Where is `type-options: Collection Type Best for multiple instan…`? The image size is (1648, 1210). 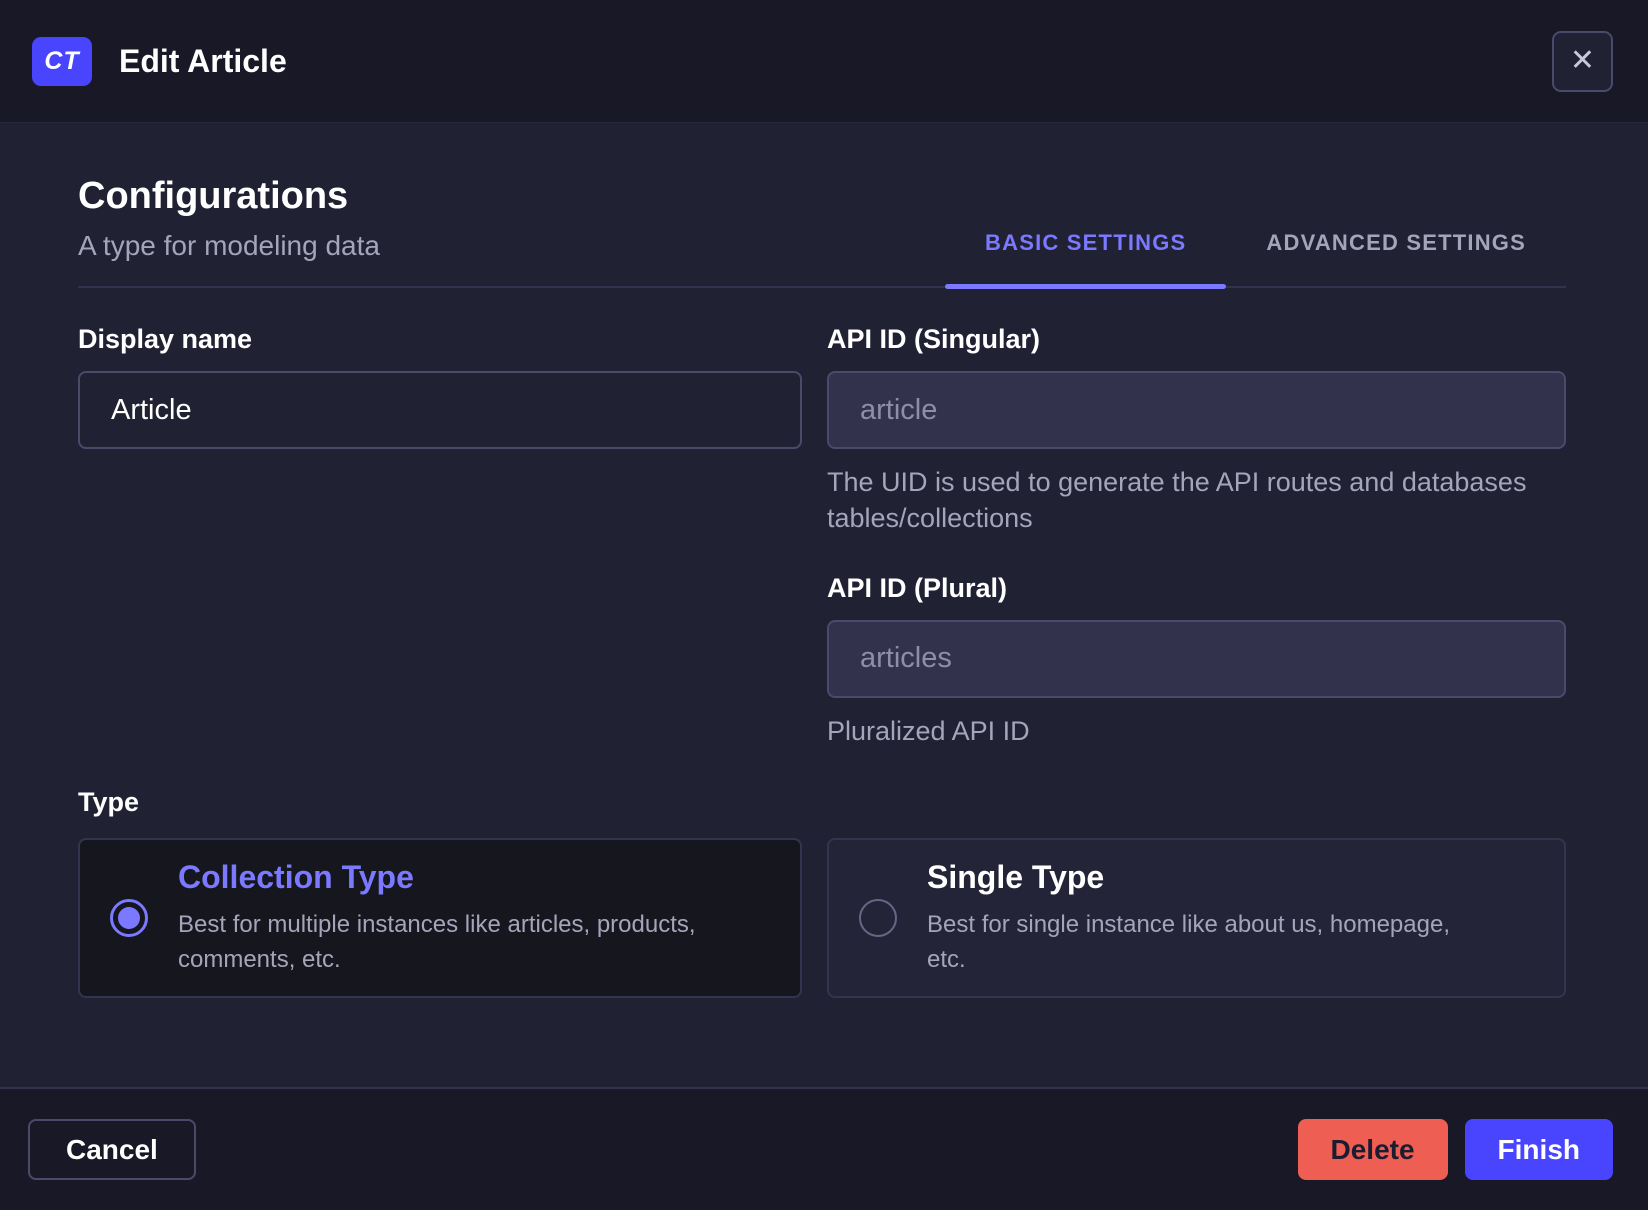 type-options: Collection Type Best for multiple instan… is located at coordinates (822, 918).